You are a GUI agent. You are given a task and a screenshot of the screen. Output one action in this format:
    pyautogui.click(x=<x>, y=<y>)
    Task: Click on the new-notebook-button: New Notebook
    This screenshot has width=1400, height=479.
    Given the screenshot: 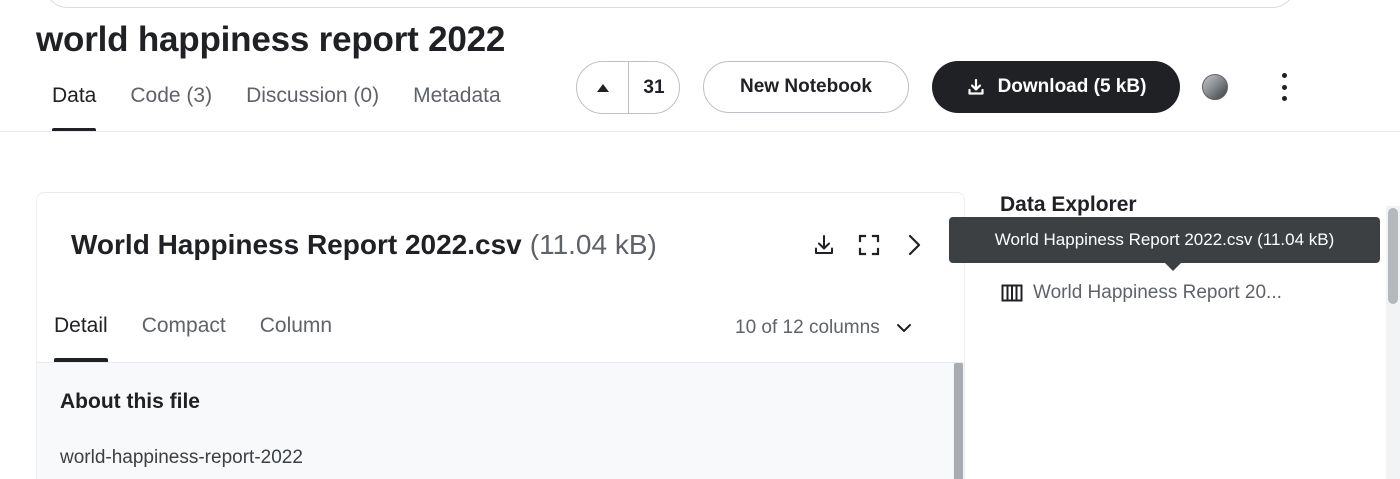 What is the action you would take?
    pyautogui.click(x=806, y=87)
    